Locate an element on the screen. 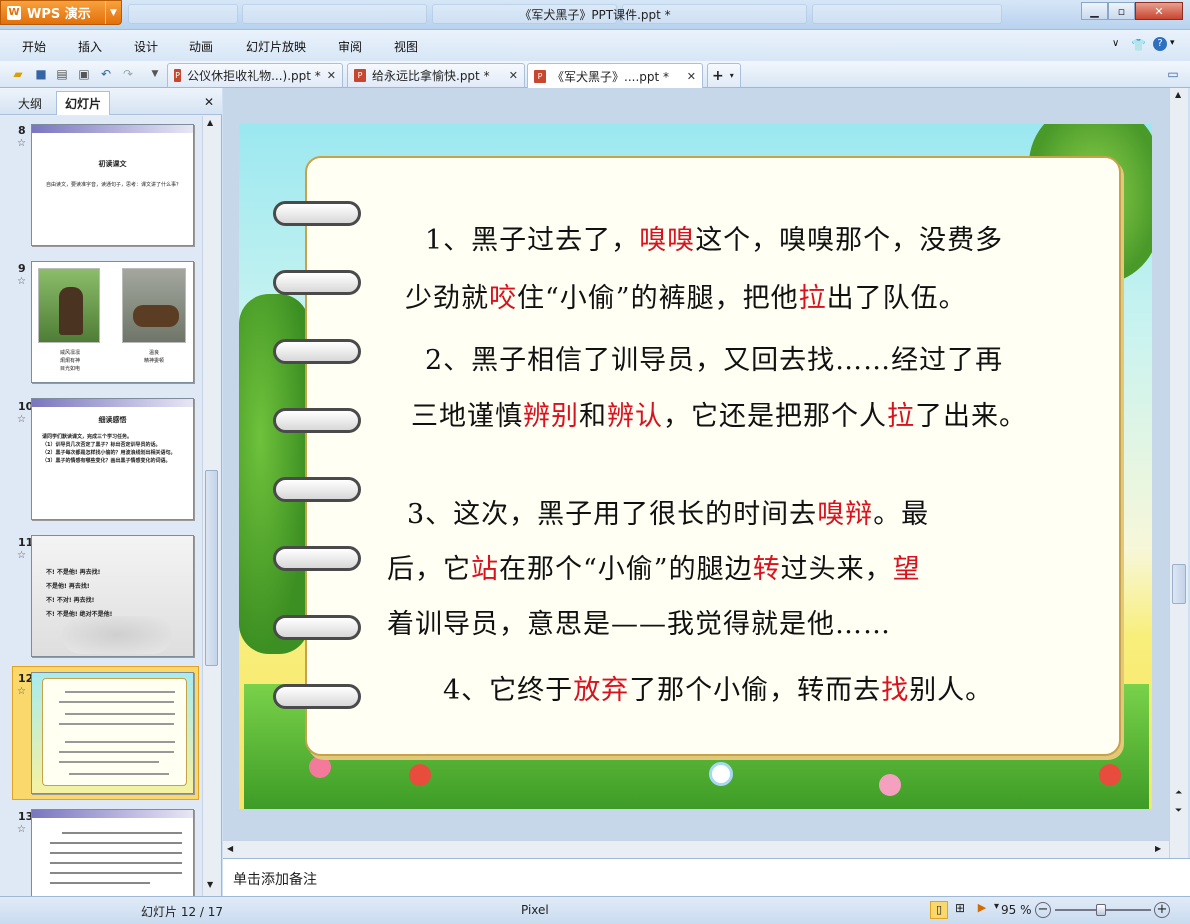 The height and width of the screenshot is (924, 1190). scroll-down-icon: ▼ is located at coordinates (210, 884).